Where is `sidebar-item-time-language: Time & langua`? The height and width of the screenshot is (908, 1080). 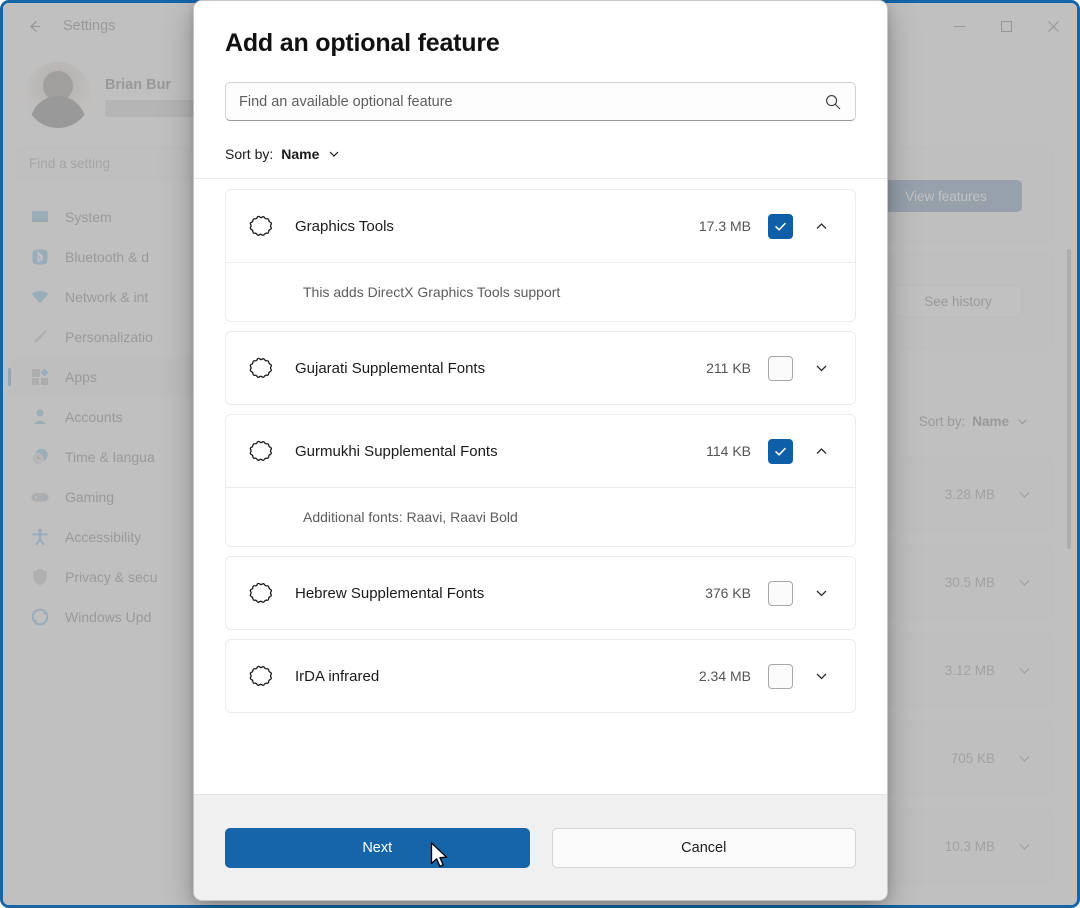 sidebar-item-time-language: Time & langua is located at coordinates (103, 457).